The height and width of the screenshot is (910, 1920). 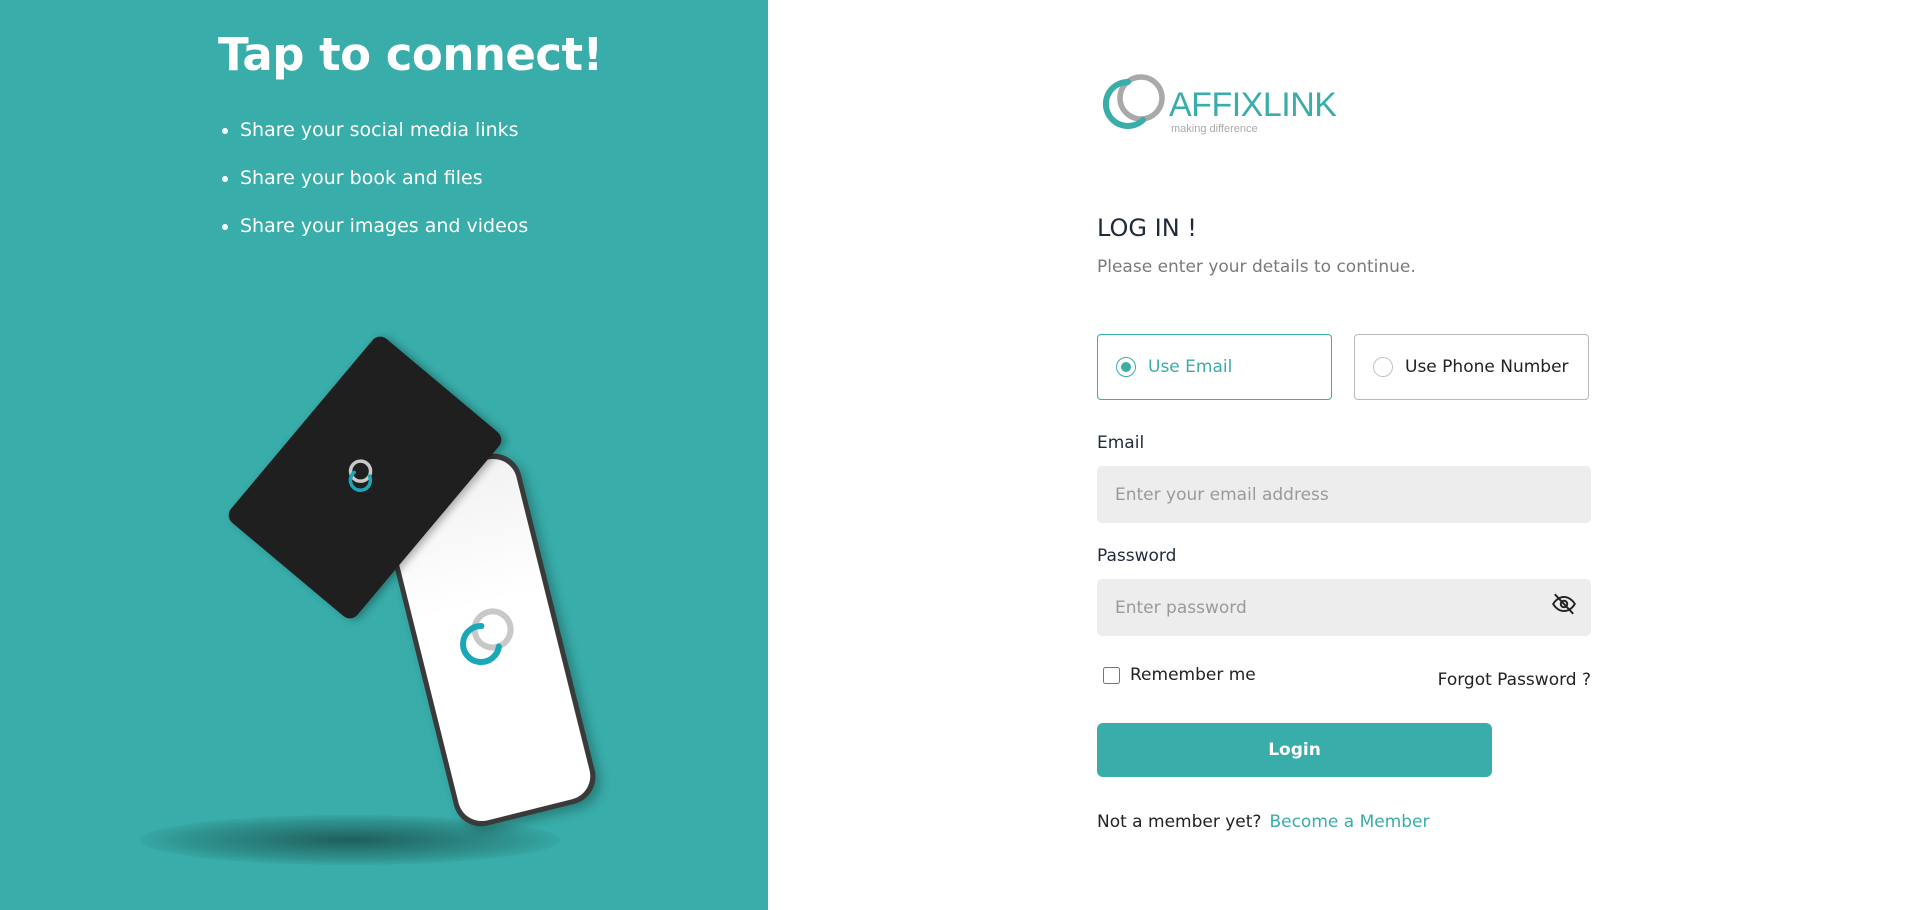 I want to click on use-email-option: Use Email, so click(x=1214, y=367).